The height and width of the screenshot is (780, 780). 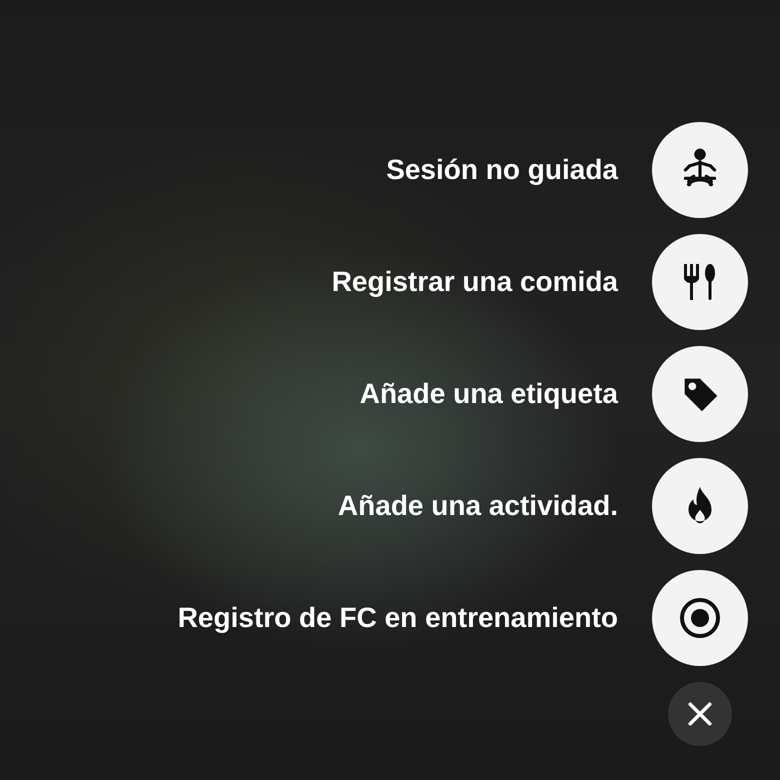 I want to click on action-label: Registrar una comida, so click(x=475, y=282).